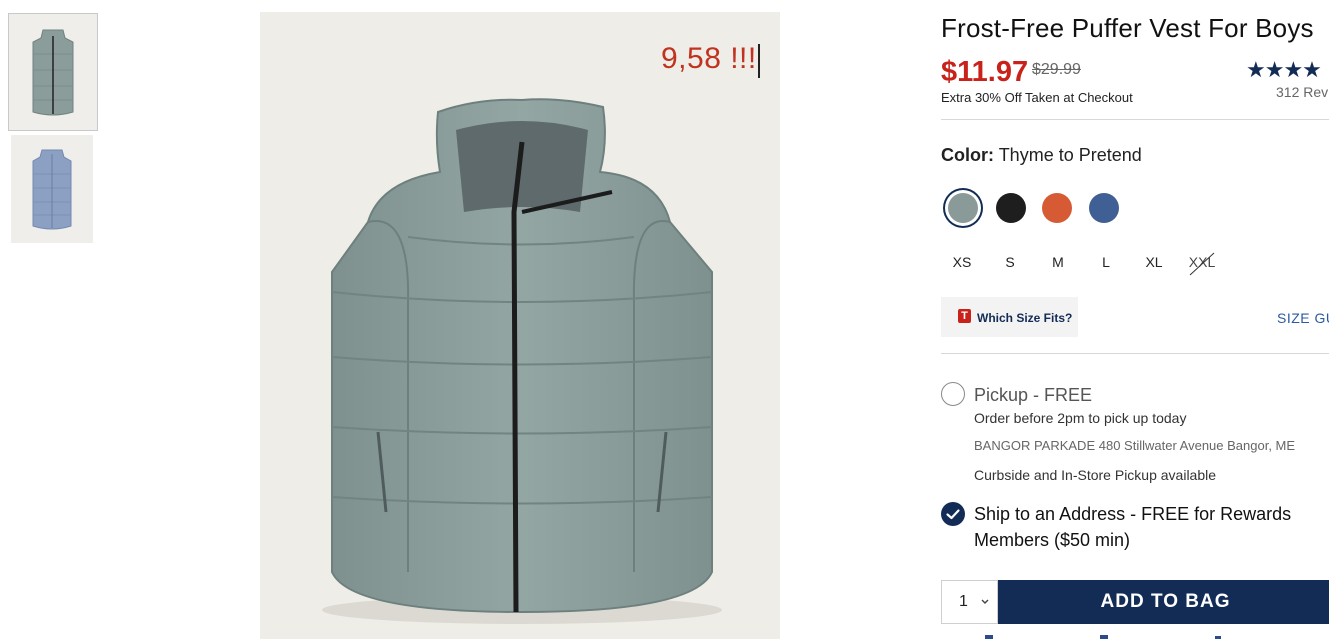 This screenshot has height=639, width=1329. What do you see at coordinates (953, 394) in the screenshot?
I see `pickup-radio` at bounding box center [953, 394].